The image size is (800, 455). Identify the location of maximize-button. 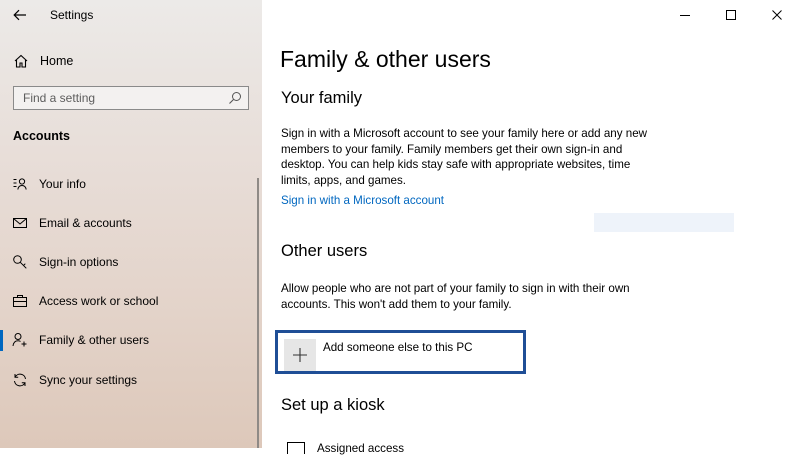
(731, 15).